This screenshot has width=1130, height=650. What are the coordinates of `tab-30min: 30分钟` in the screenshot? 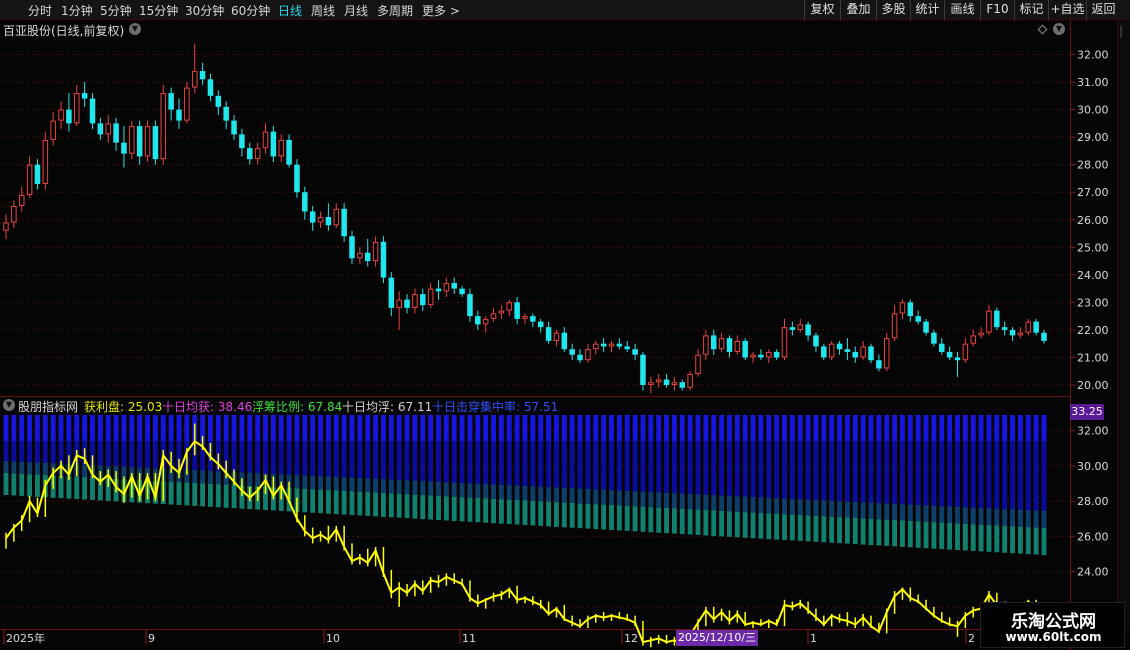 It's located at (204, 10).